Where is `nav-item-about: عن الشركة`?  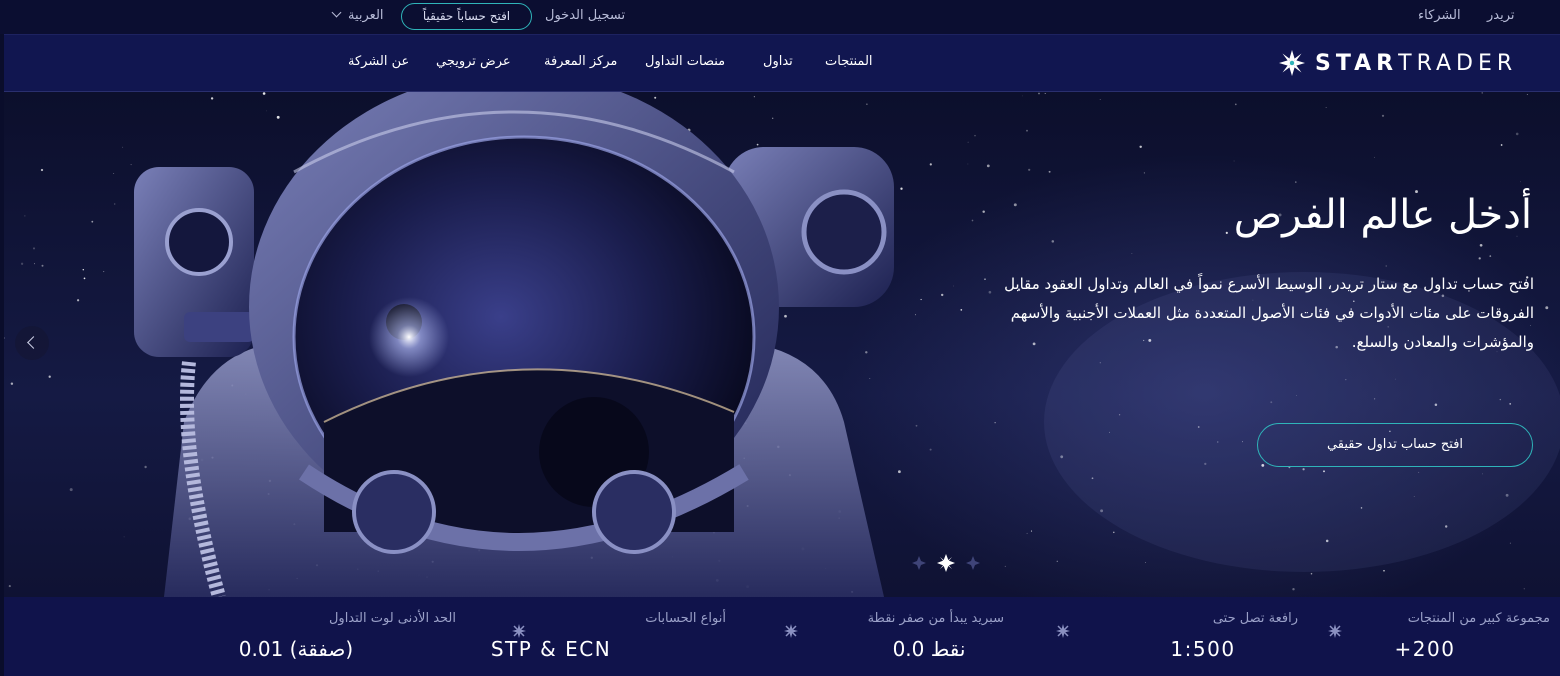 nav-item-about: عن الشركة is located at coordinates (378, 61).